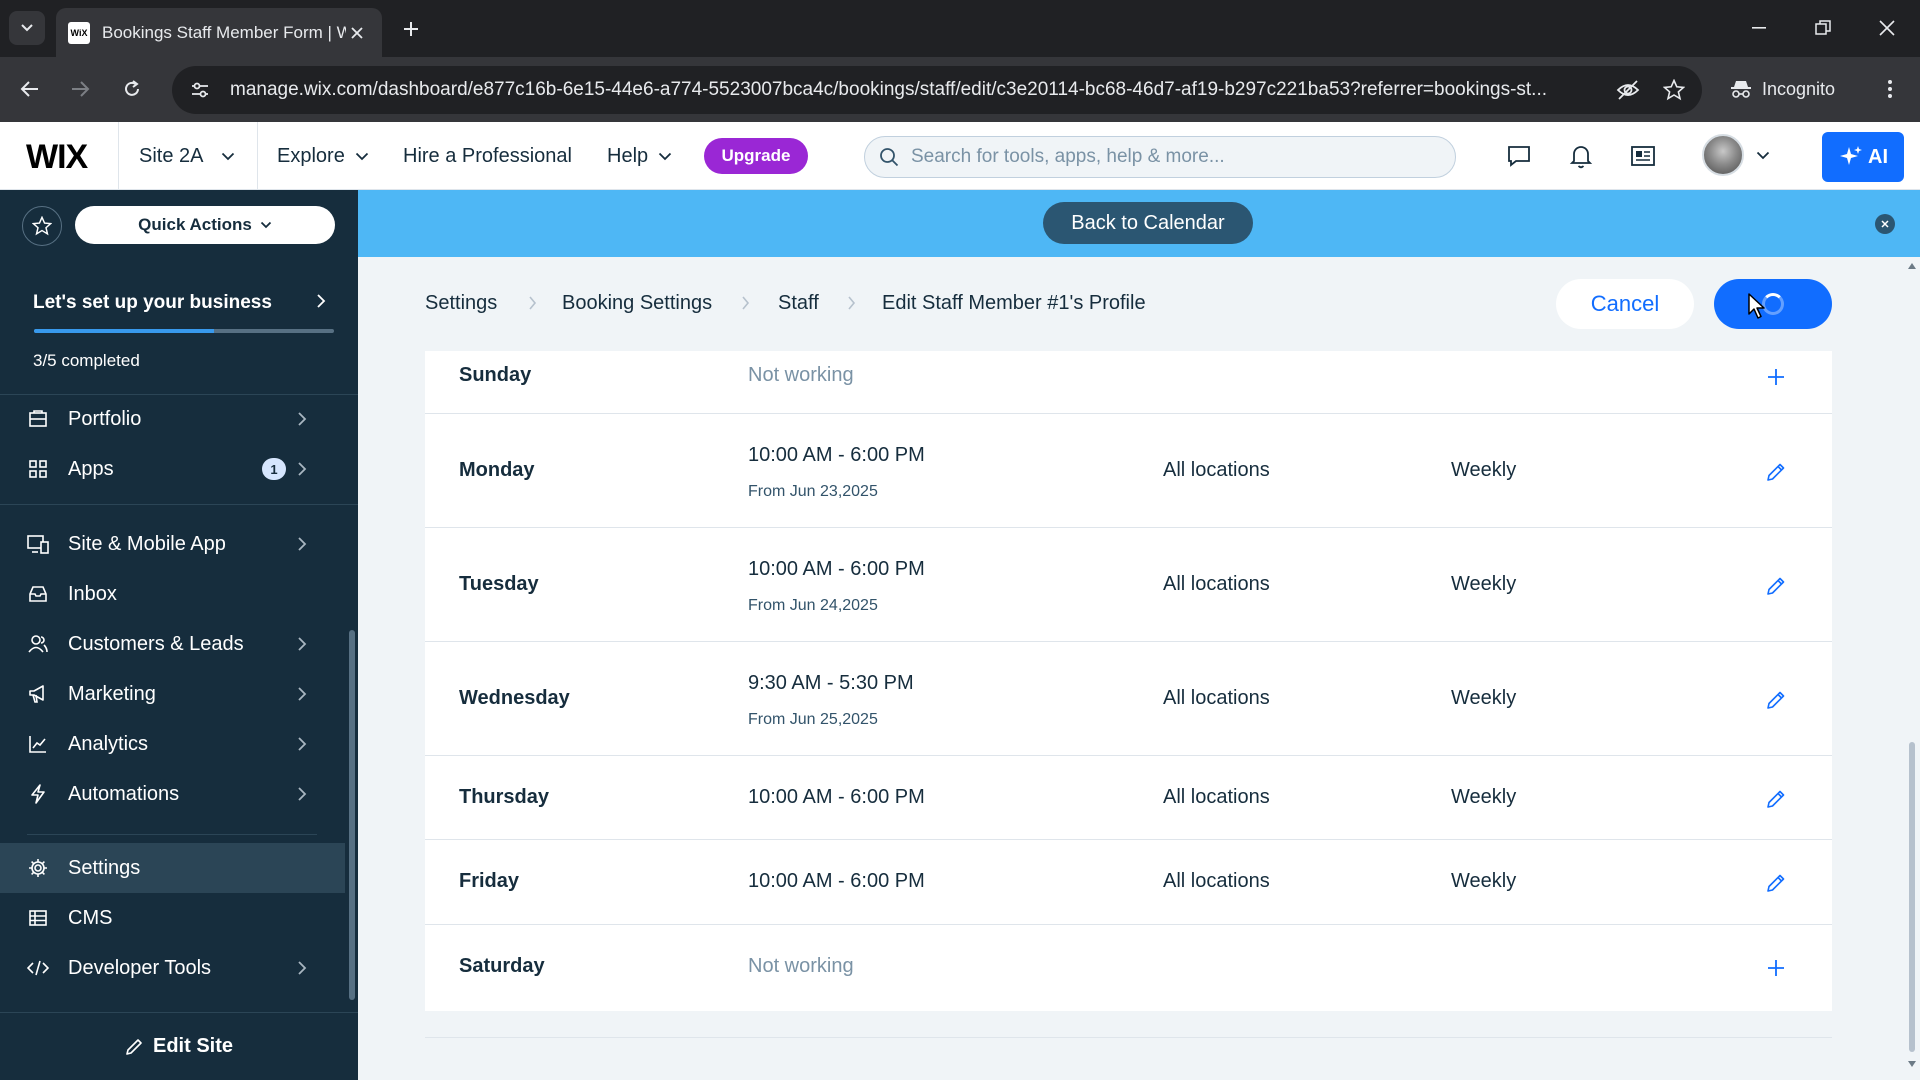 The width and height of the screenshot is (1920, 1080). What do you see at coordinates (200, 90) in the screenshot?
I see `site-info-button` at bounding box center [200, 90].